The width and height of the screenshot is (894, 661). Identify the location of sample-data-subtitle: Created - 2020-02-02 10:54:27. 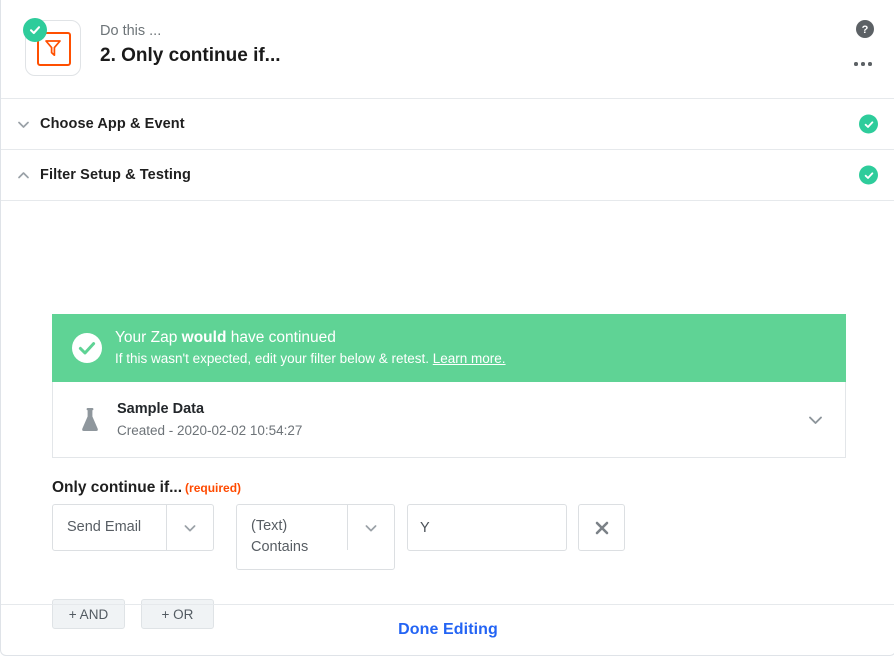
(210, 430).